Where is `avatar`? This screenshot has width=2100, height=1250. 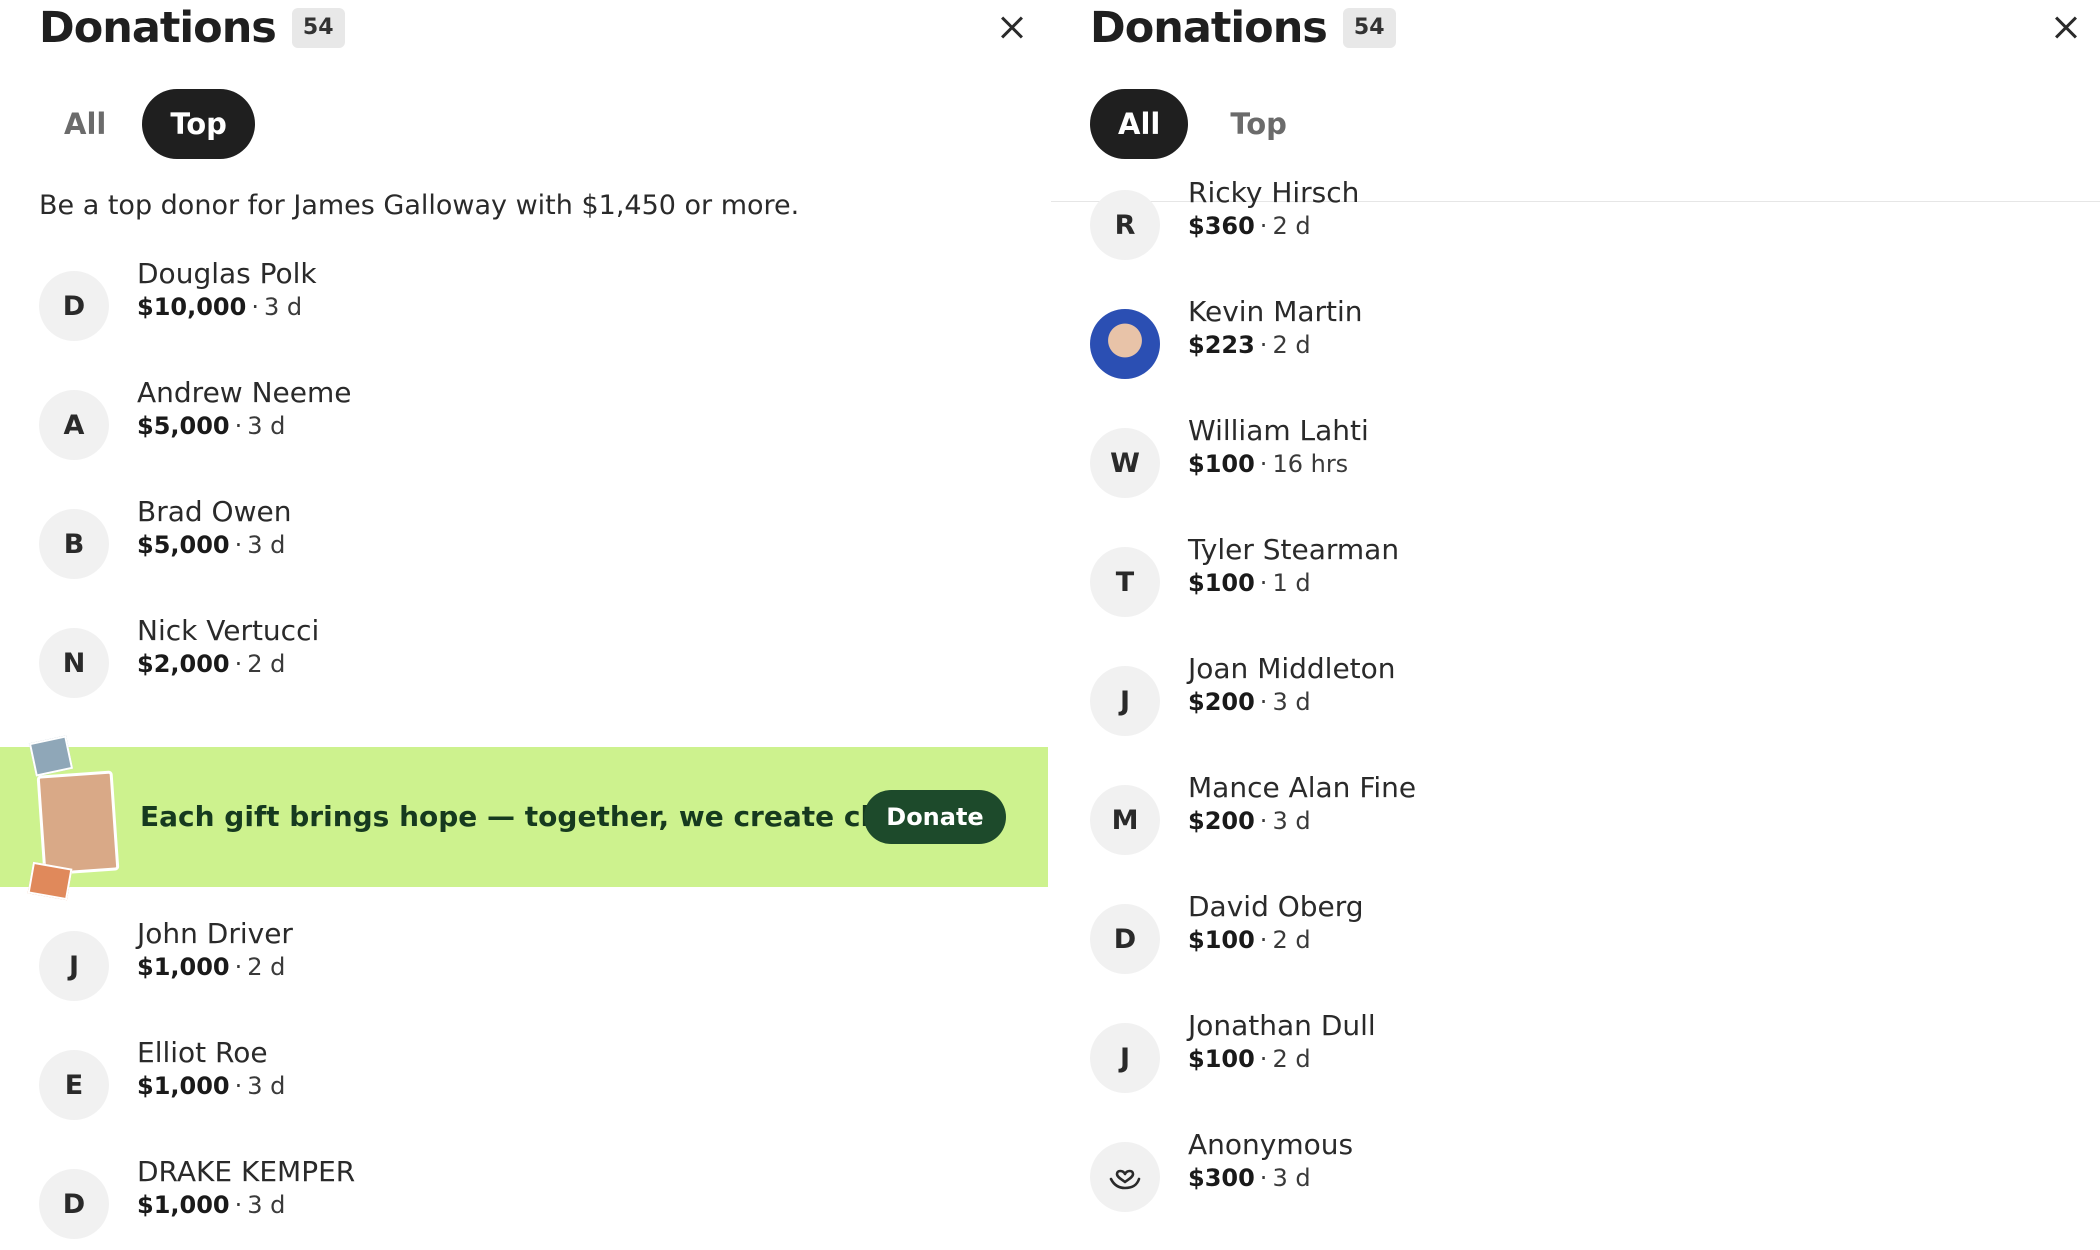
avatar is located at coordinates (1125, 344).